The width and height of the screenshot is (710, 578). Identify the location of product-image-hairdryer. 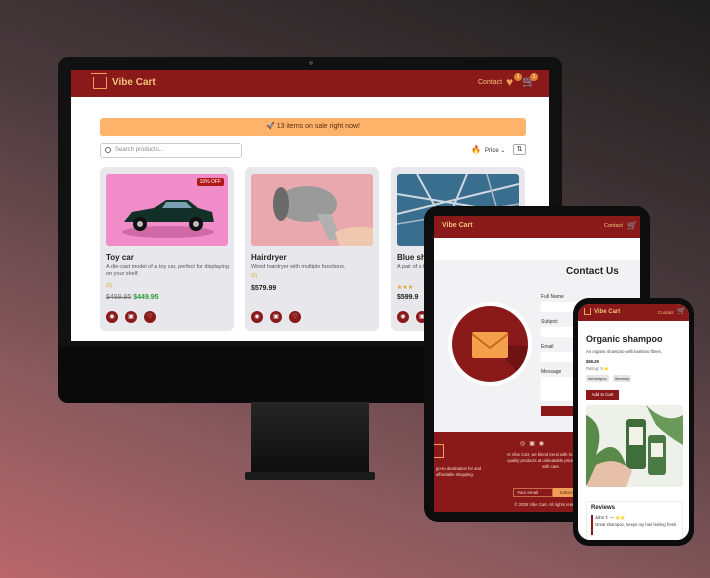
(312, 210).